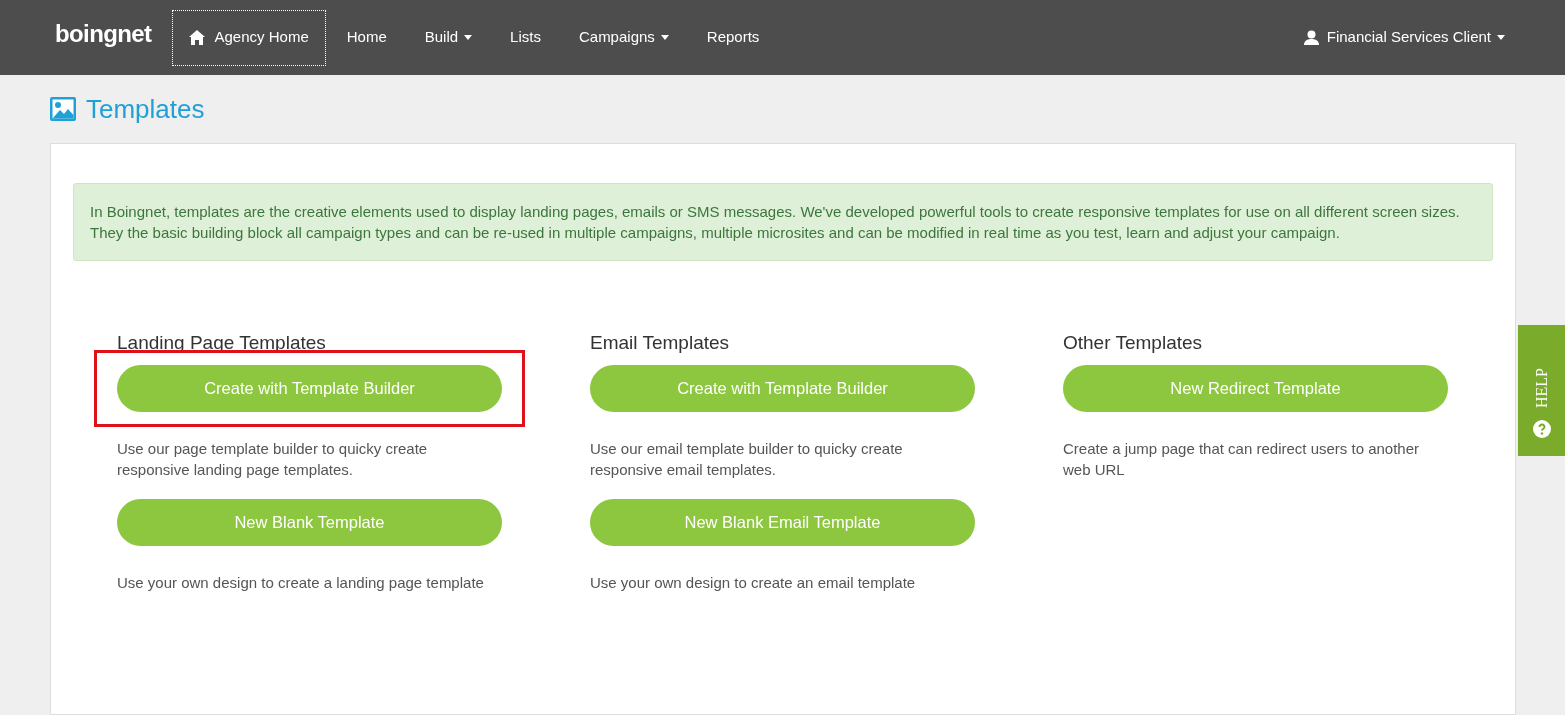 Image resolution: width=1565 pixels, height=715 pixels. Describe the element at coordinates (660, 343) in the screenshot. I see `section-heading: Email Templates` at that location.